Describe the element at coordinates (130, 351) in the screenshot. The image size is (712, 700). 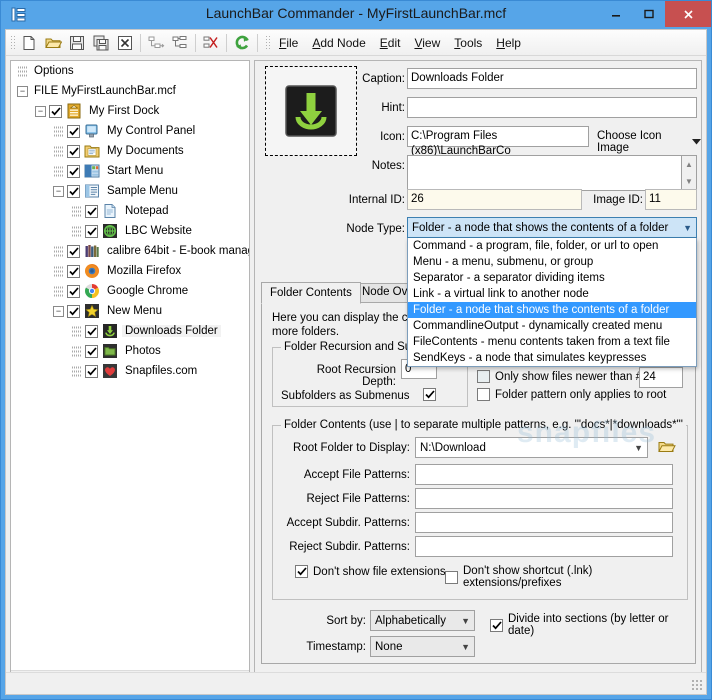
I see `tree-node-photos: Photos` at that location.